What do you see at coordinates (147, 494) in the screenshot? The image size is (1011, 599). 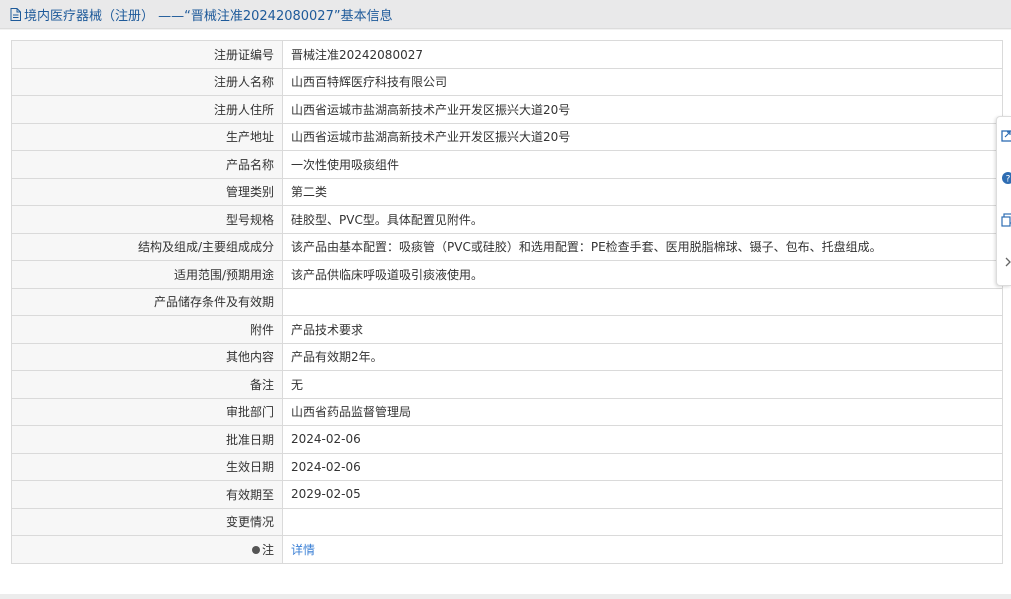 I see `field-label: 有效期至` at bounding box center [147, 494].